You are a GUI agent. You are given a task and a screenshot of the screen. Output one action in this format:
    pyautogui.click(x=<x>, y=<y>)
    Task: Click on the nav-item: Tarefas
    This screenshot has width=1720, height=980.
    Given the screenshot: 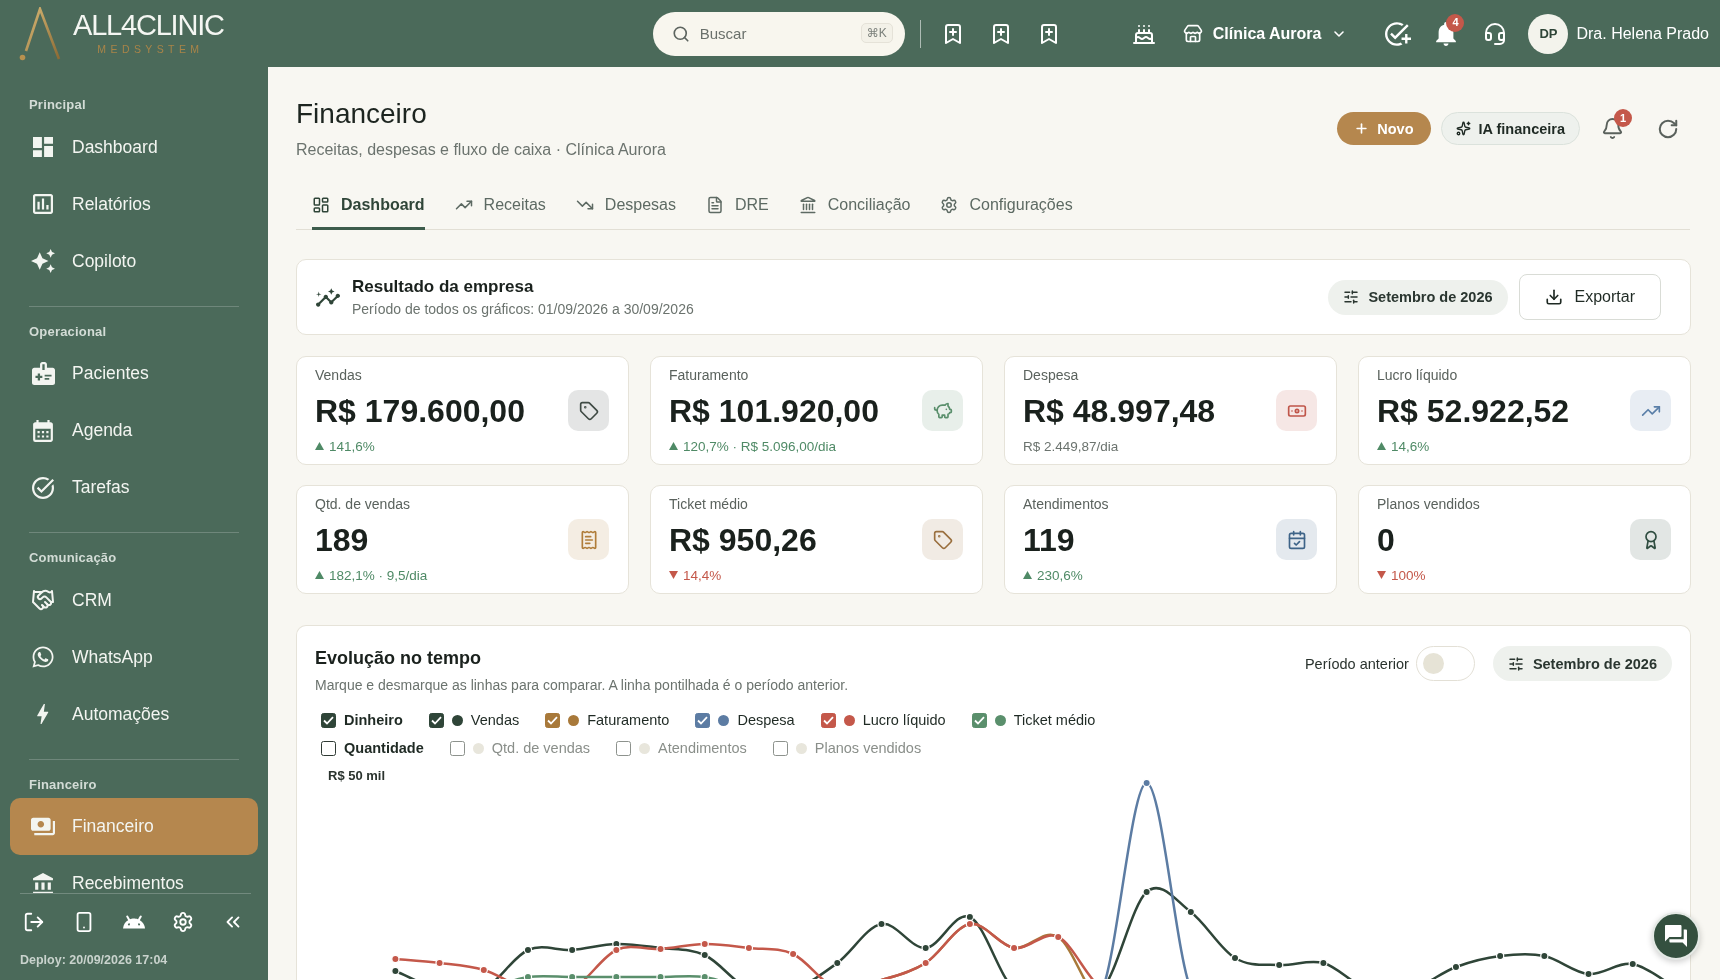 What is the action you would take?
    pyautogui.click(x=134, y=487)
    